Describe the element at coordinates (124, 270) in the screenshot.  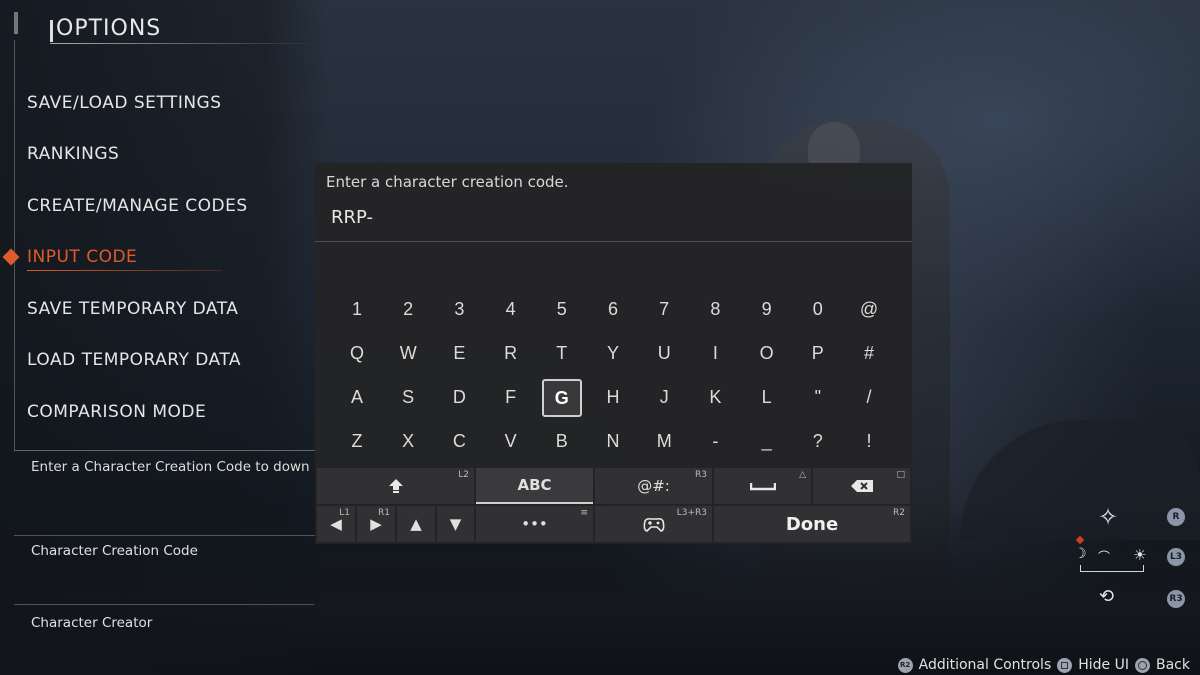
I see `active-item-underline` at that location.